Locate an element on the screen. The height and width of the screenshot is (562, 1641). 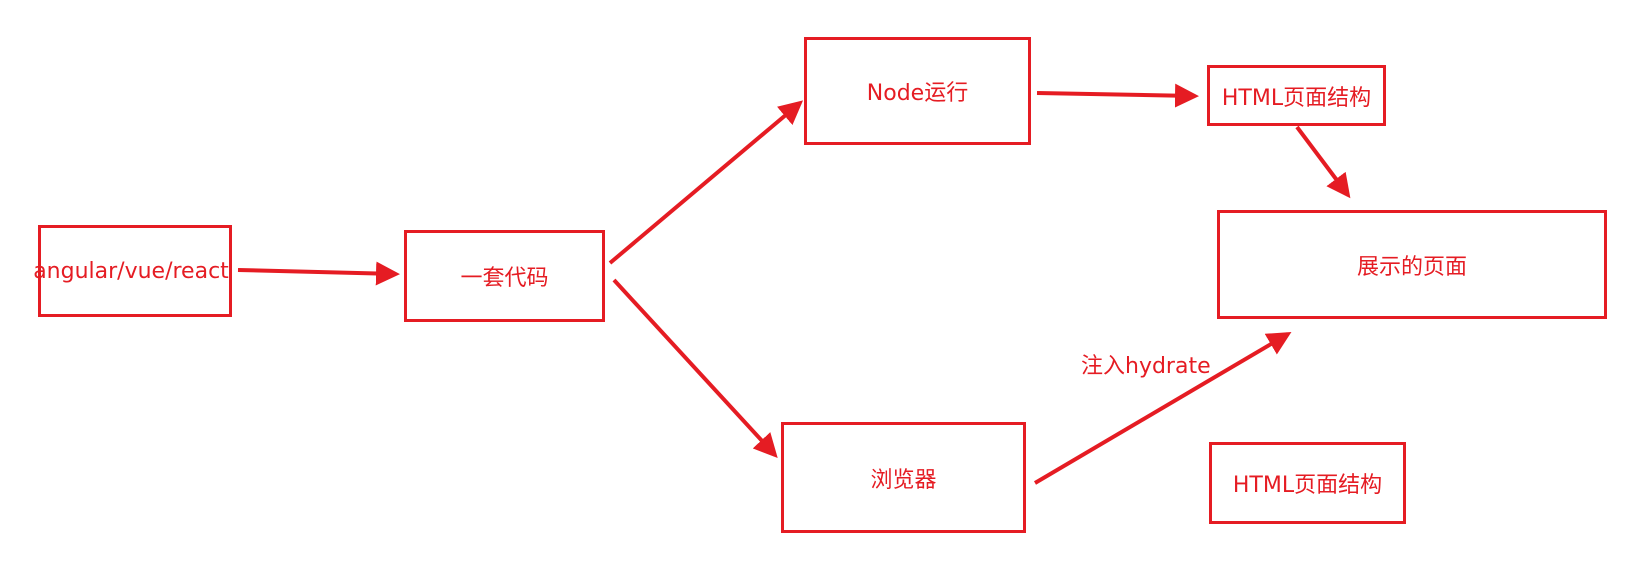
node-html-structure-top: HTML页面结构 is located at coordinates (1296, 95).